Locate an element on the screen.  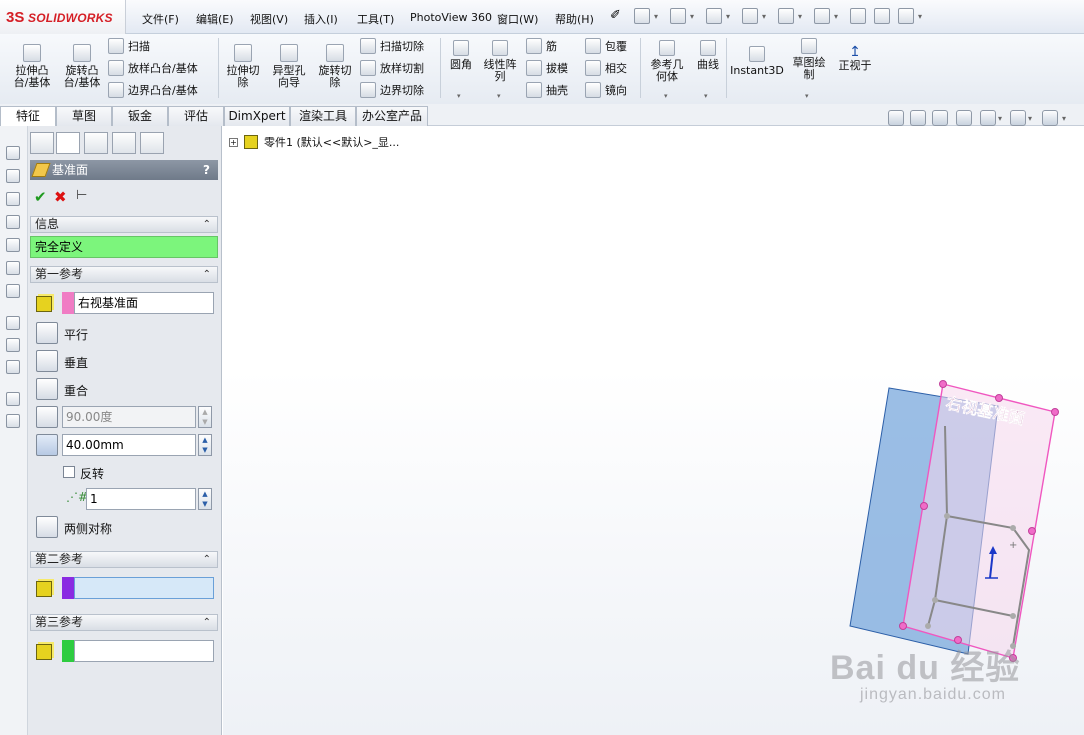
zoom-to-fit-icon is located at coordinates (896, 118).